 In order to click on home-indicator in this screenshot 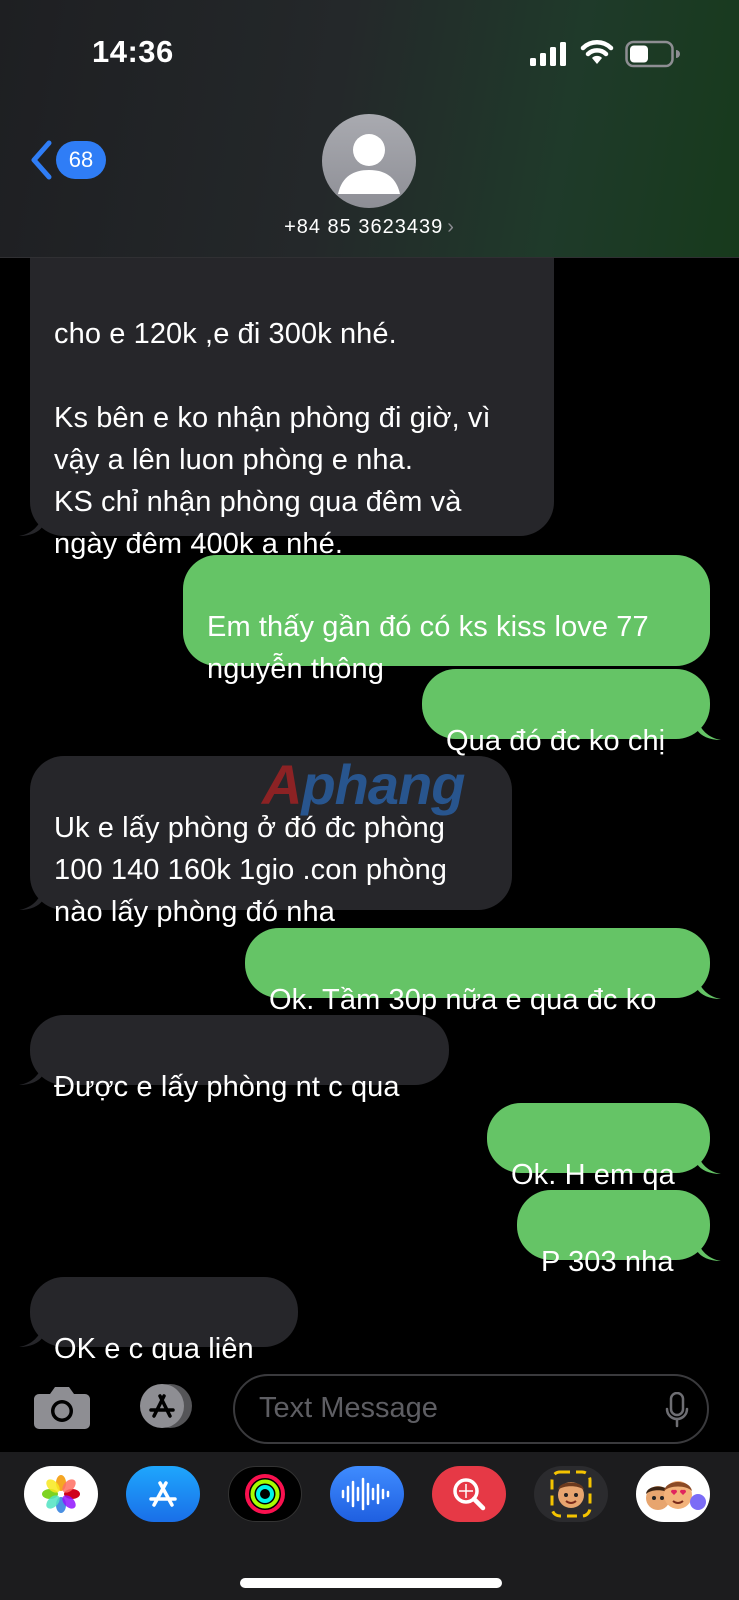, I will do `click(371, 1583)`.